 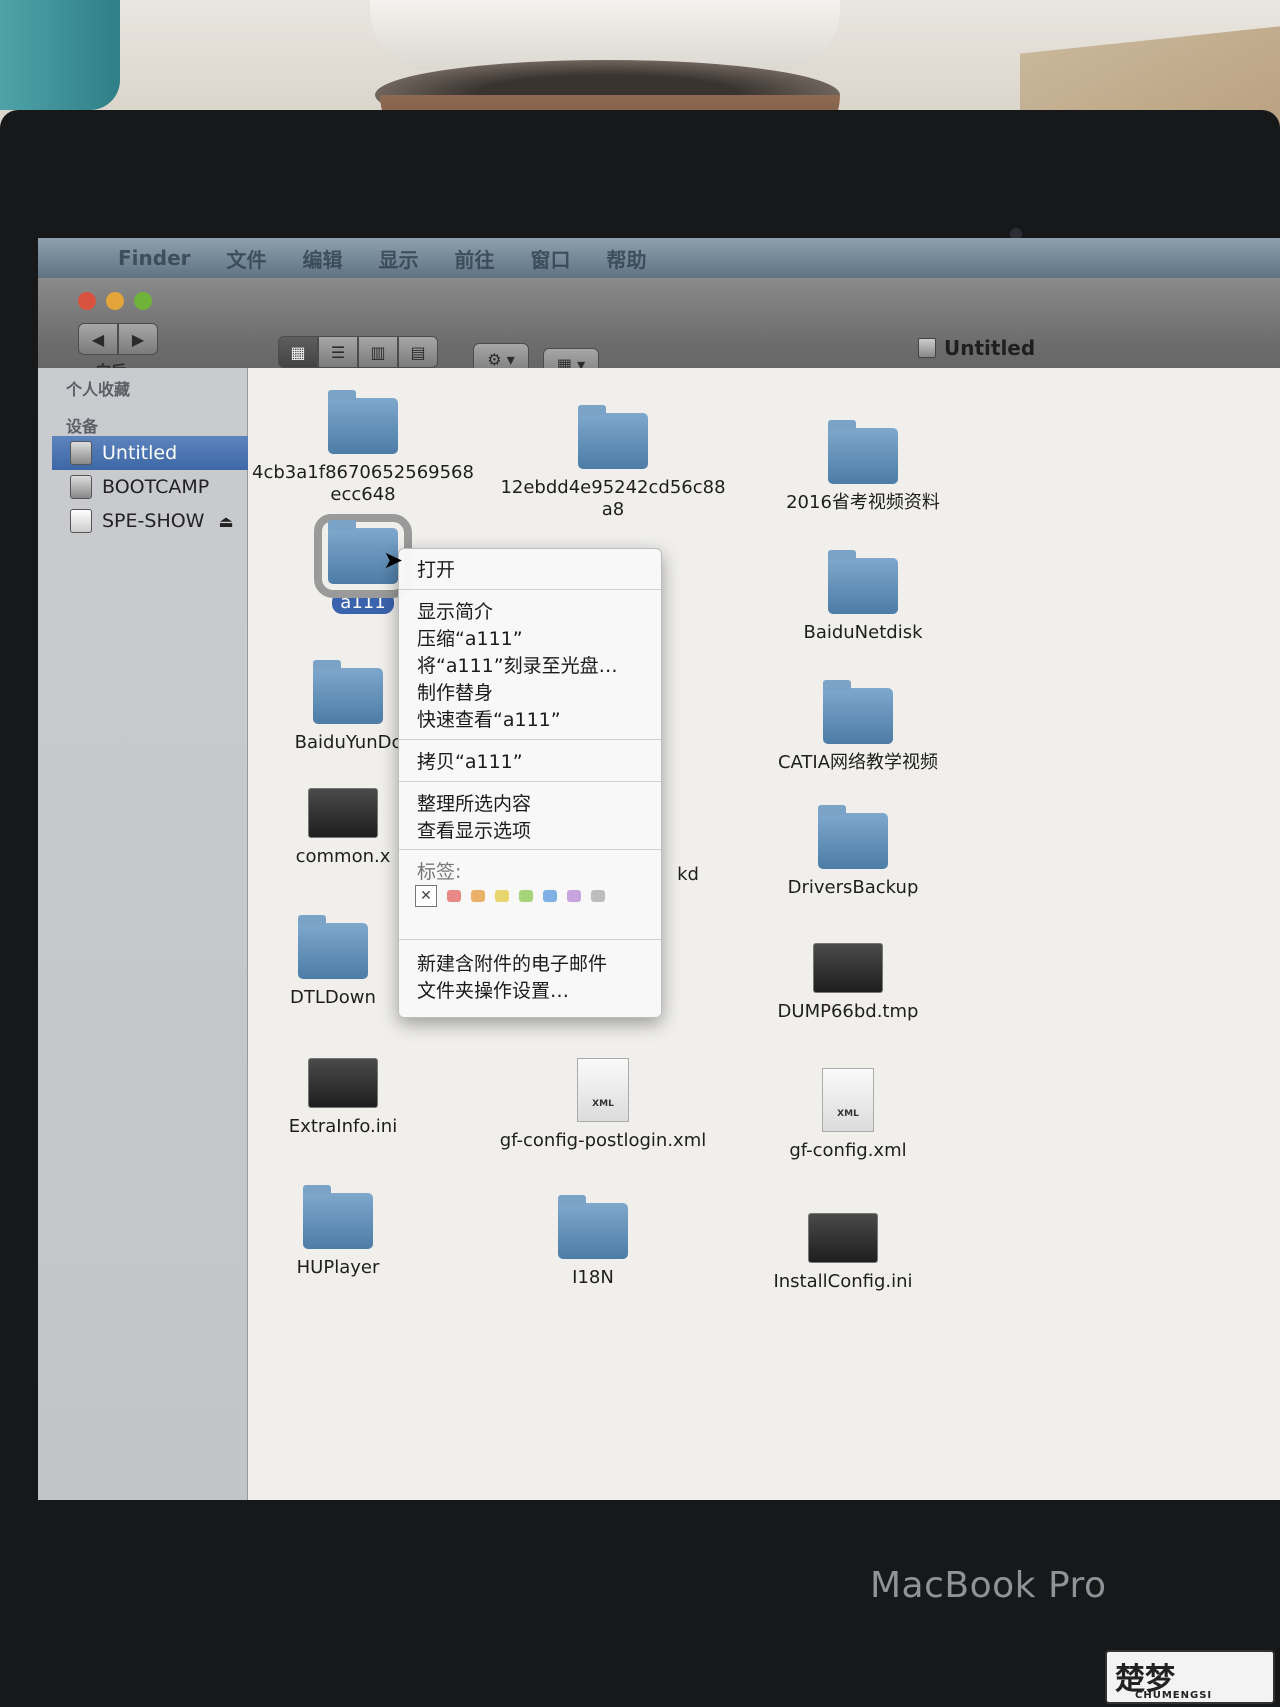 What do you see at coordinates (393, 560) in the screenshot?
I see `mouse-pointer-icon: ➤` at bounding box center [393, 560].